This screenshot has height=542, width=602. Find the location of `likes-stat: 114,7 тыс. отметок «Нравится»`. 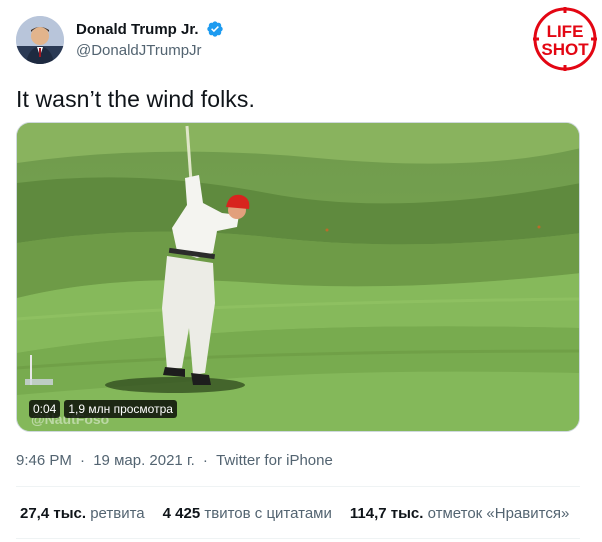

likes-stat: 114,7 тыс. отметок «Нравится» is located at coordinates (459, 513).